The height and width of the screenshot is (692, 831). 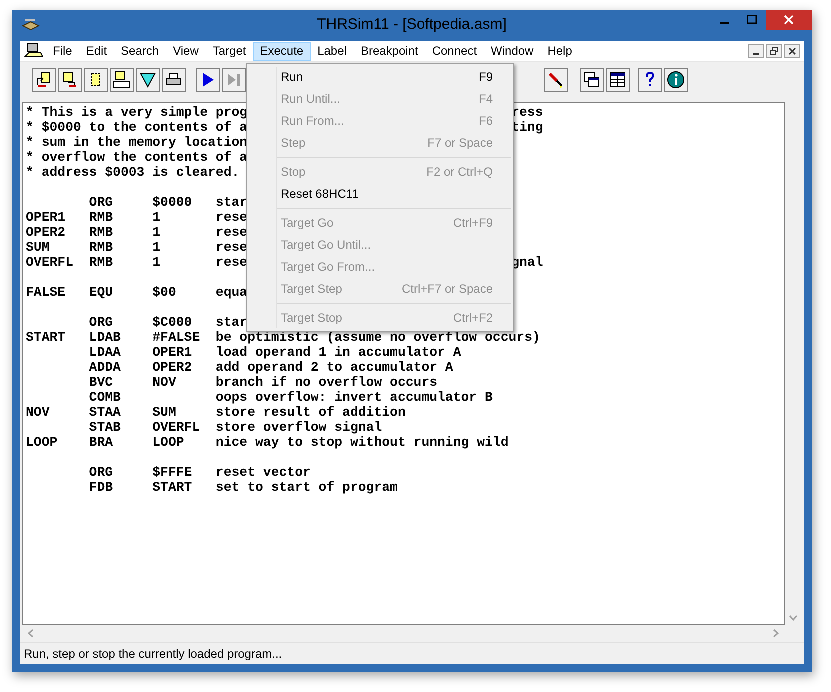 What do you see at coordinates (390, 51) in the screenshot?
I see `menu-bar-item: Breakpoint` at bounding box center [390, 51].